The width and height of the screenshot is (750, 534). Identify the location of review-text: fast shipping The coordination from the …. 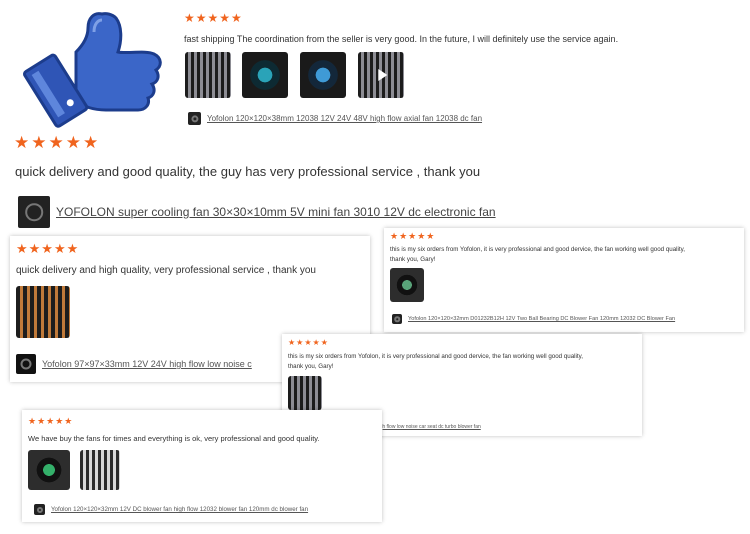
(401, 39).